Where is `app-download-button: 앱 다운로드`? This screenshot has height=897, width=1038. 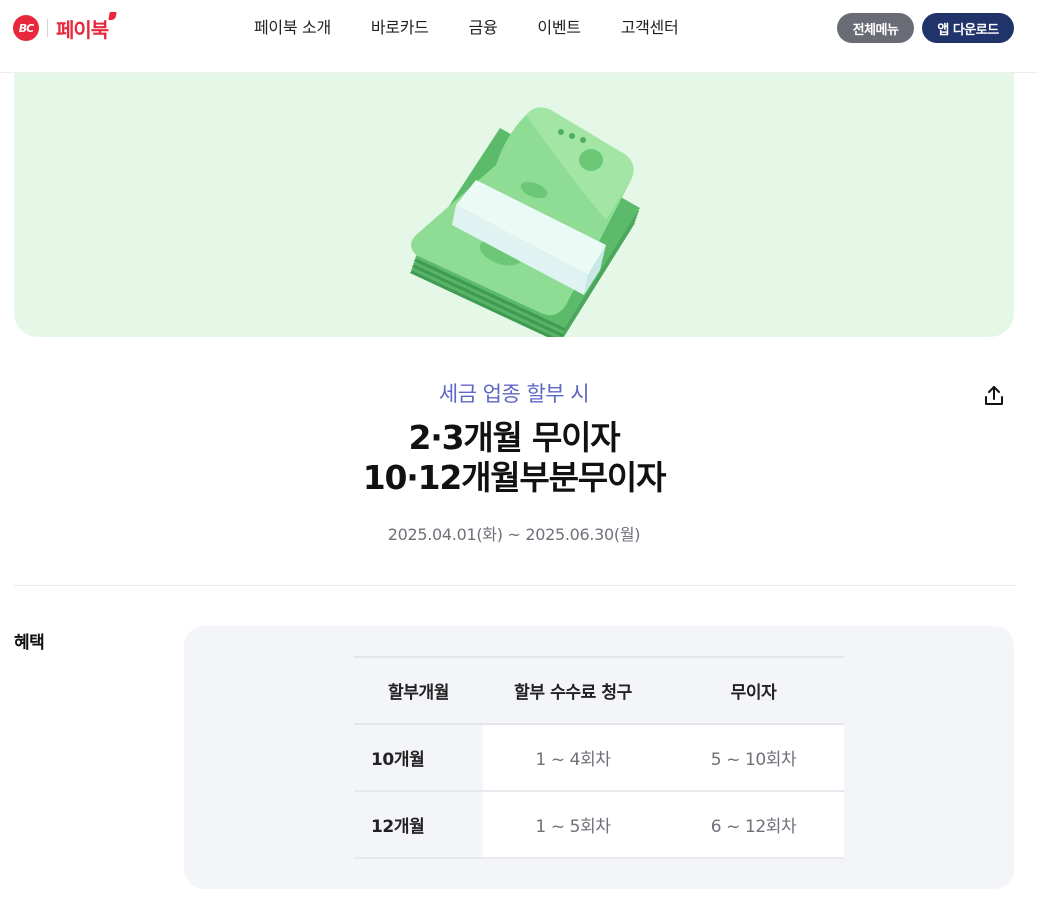 app-download-button: 앱 다운로드 is located at coordinates (968, 28).